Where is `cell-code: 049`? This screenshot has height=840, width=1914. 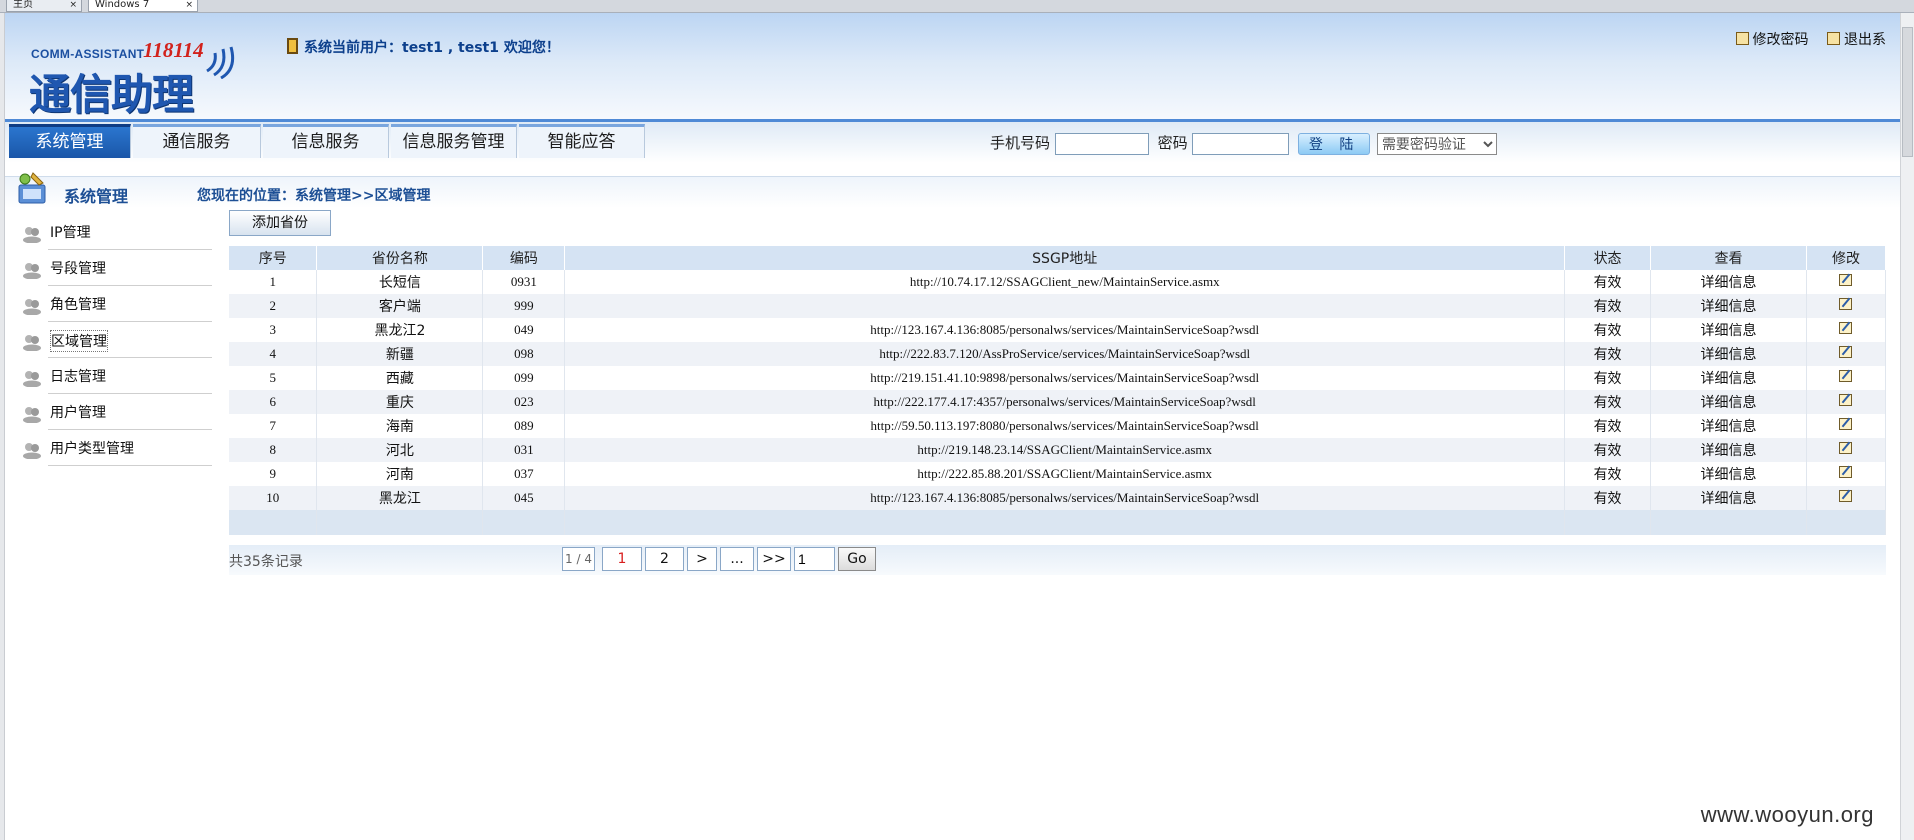 cell-code: 049 is located at coordinates (524, 330).